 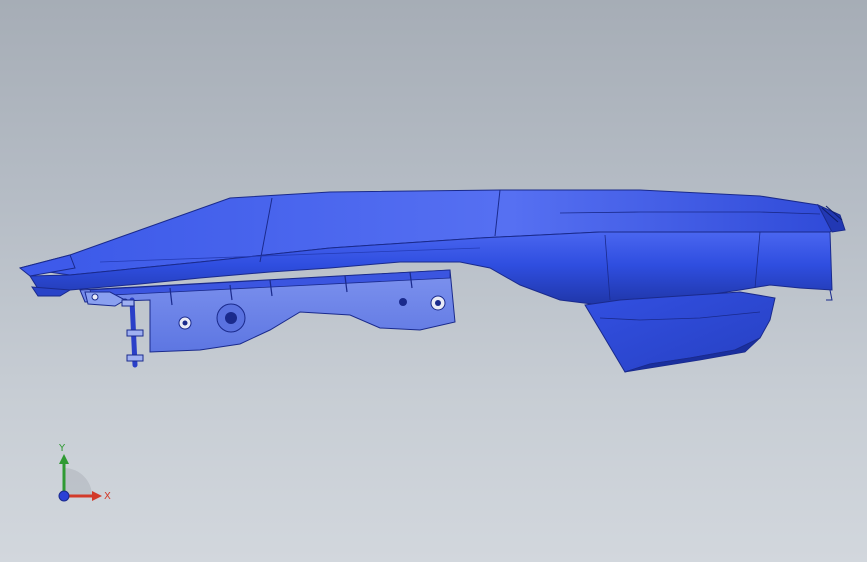 What do you see at coordinates (62, 448) in the screenshot?
I see `y-axis-label: Y` at bounding box center [62, 448].